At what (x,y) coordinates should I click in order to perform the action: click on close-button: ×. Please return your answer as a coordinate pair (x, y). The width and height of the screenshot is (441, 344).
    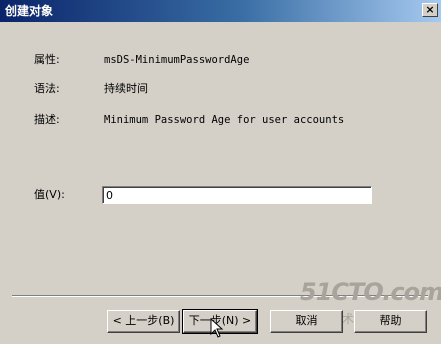
    Looking at the image, I should click on (430, 10).